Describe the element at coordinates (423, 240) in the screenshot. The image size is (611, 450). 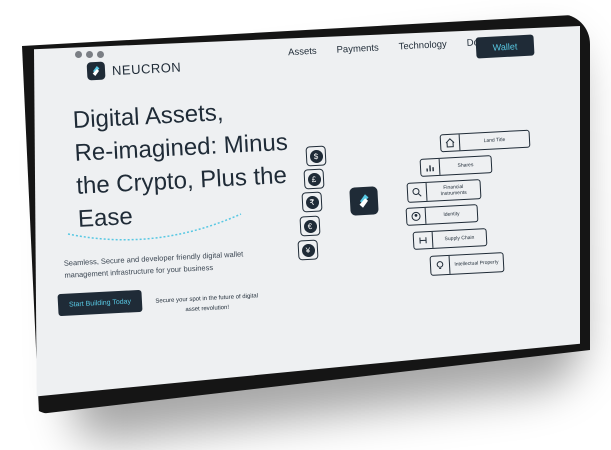
I see `network-icon` at that location.